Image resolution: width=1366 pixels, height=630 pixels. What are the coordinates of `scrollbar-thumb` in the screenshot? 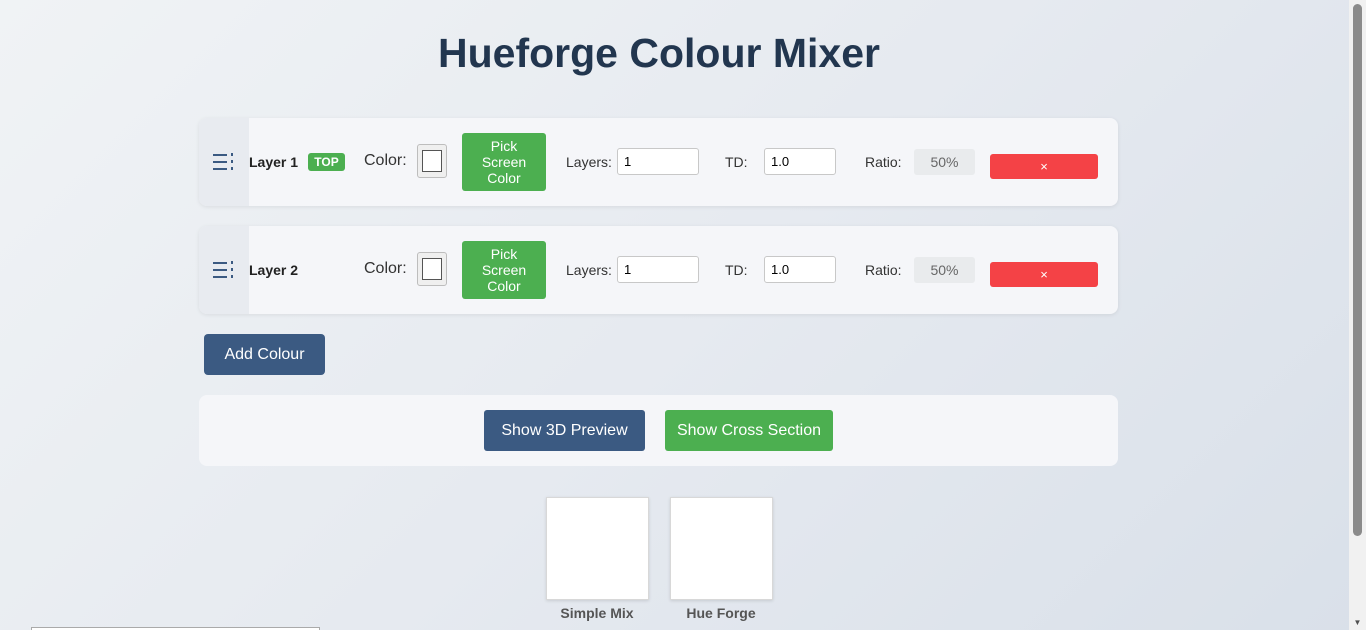 It's located at (1357, 270).